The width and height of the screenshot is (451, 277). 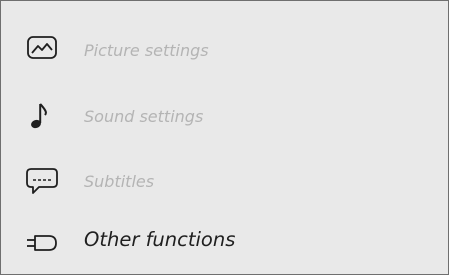 What do you see at coordinates (43, 53) in the screenshot?
I see `picture-icon` at bounding box center [43, 53].